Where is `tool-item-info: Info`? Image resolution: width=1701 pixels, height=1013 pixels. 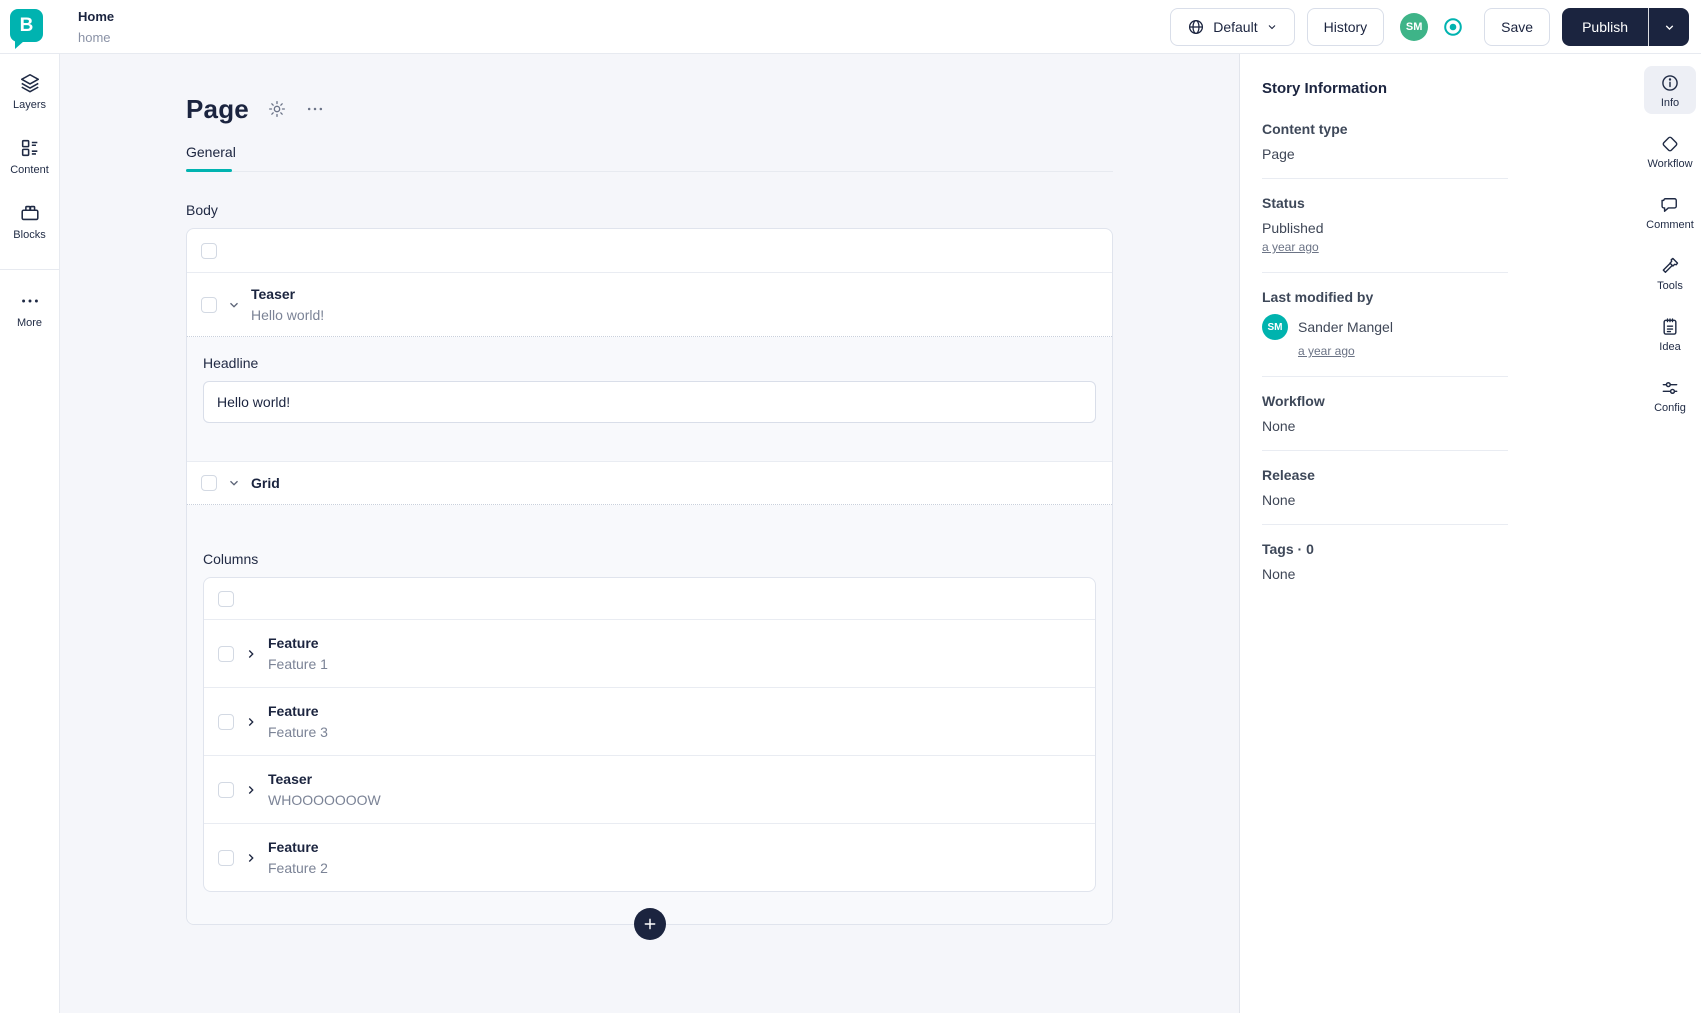
tool-item-info: Info is located at coordinates (1670, 90).